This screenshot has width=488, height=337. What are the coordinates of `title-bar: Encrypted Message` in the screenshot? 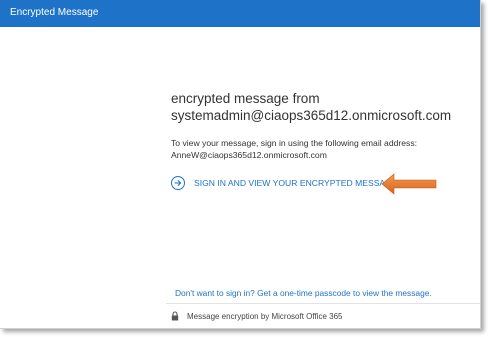 It's located at (240, 13).